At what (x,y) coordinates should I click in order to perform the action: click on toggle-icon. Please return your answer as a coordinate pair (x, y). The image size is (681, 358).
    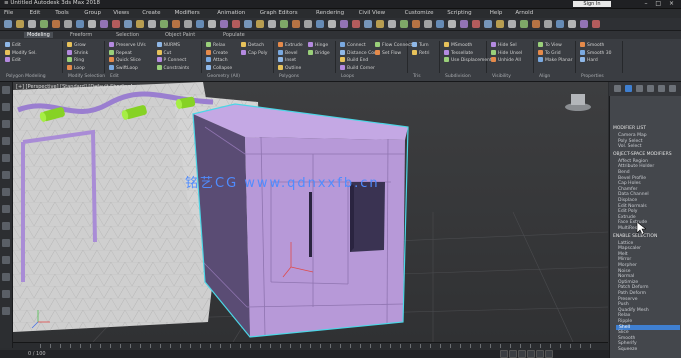
    Looking at the image, I should click on (500, 24).